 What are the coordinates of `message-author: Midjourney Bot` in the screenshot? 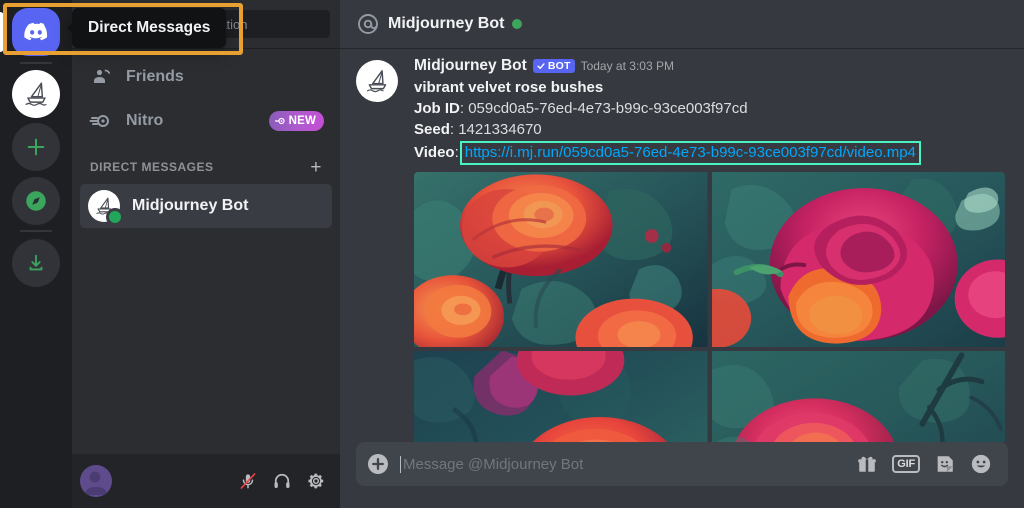 It's located at (470, 66).